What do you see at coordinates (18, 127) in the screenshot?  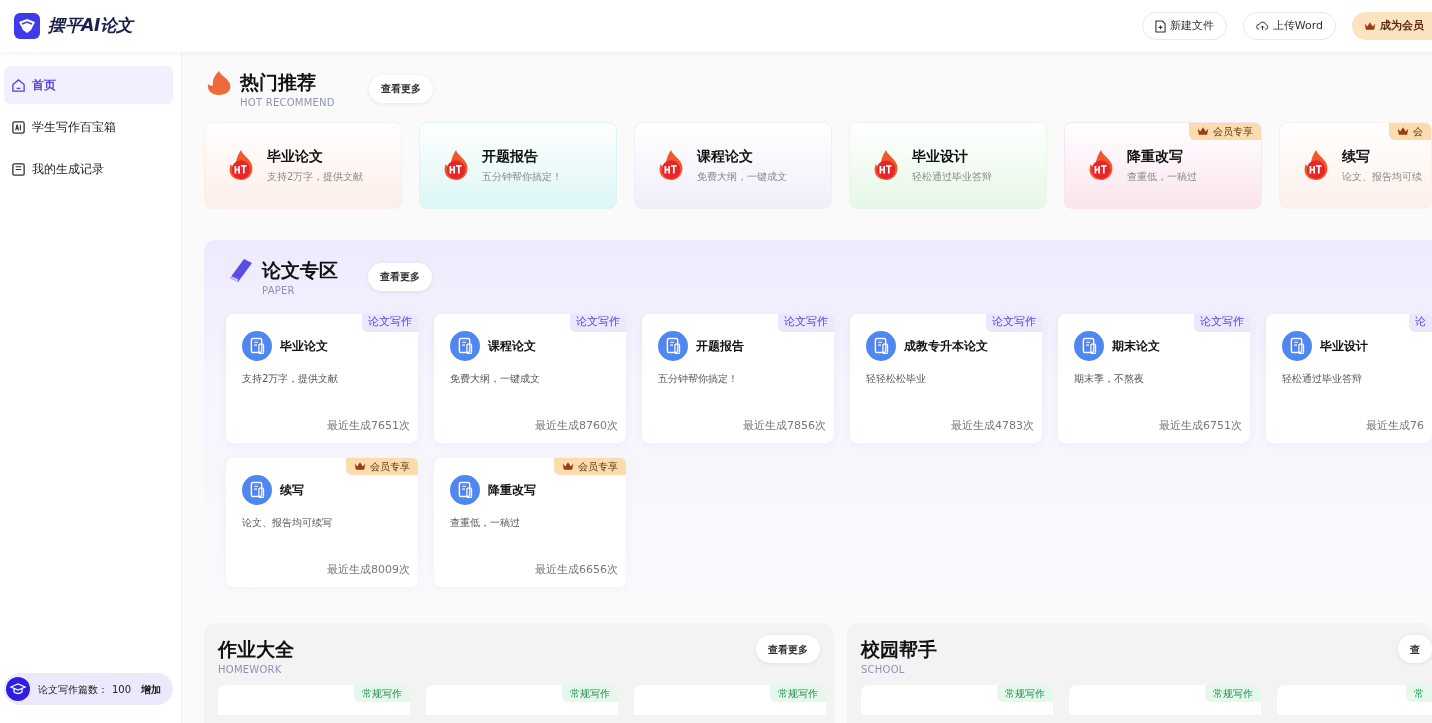 I see `ai-card-icon` at bounding box center [18, 127].